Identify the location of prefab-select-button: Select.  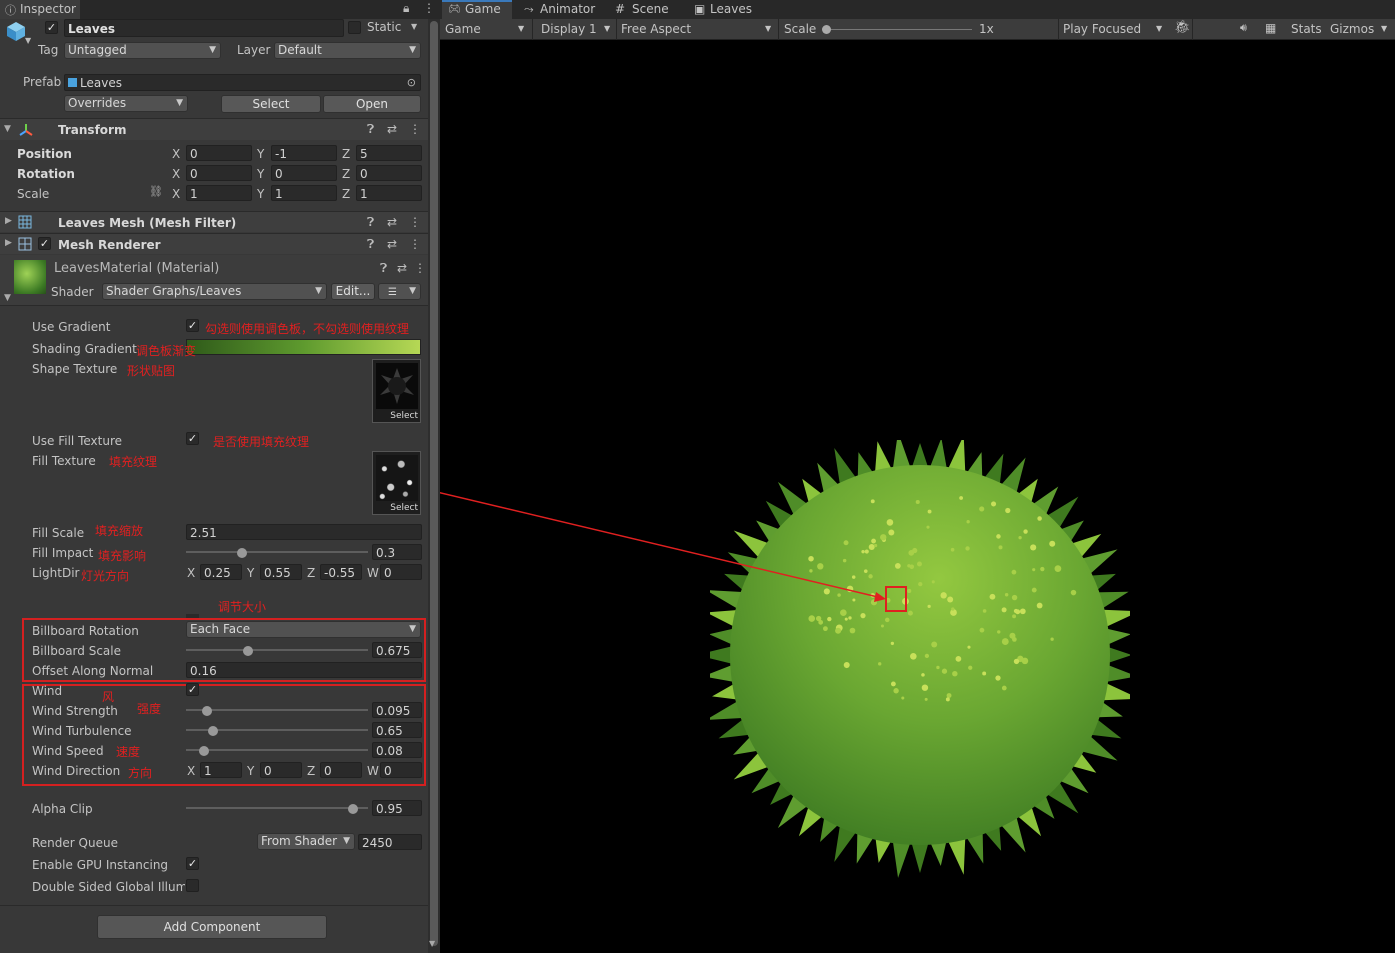
(271, 104).